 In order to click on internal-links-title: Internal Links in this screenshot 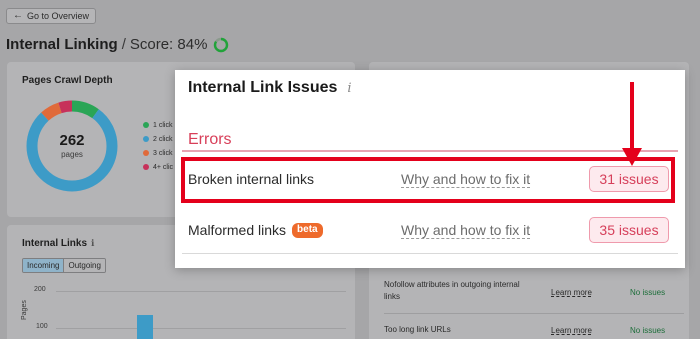, I will do `click(55, 243)`.